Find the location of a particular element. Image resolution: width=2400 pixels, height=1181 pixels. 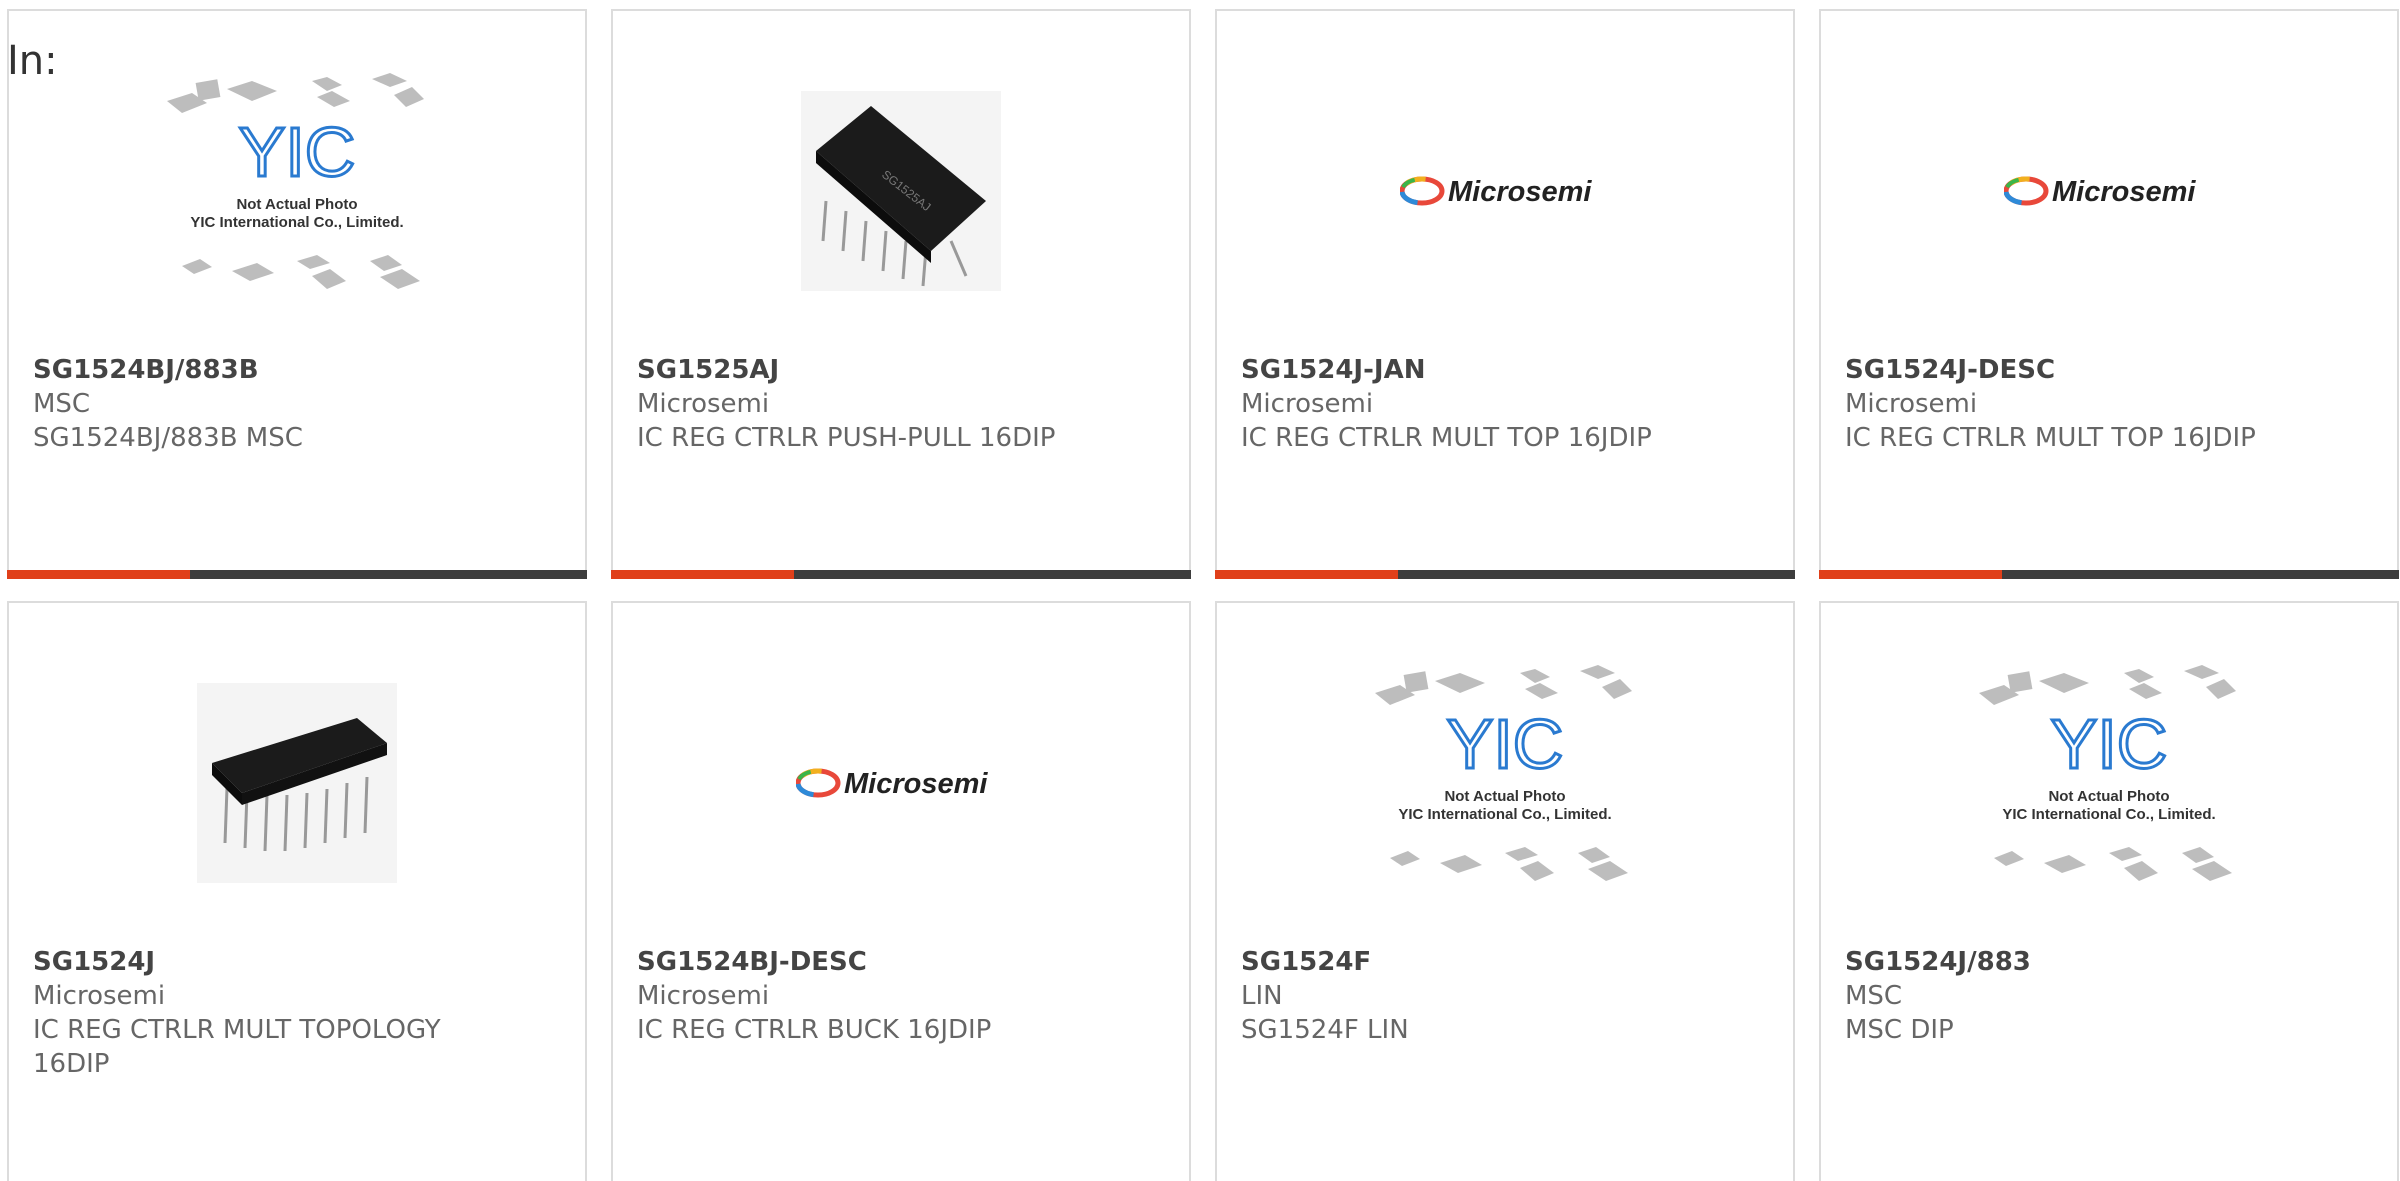

filter-label: In: is located at coordinates (32, 61).